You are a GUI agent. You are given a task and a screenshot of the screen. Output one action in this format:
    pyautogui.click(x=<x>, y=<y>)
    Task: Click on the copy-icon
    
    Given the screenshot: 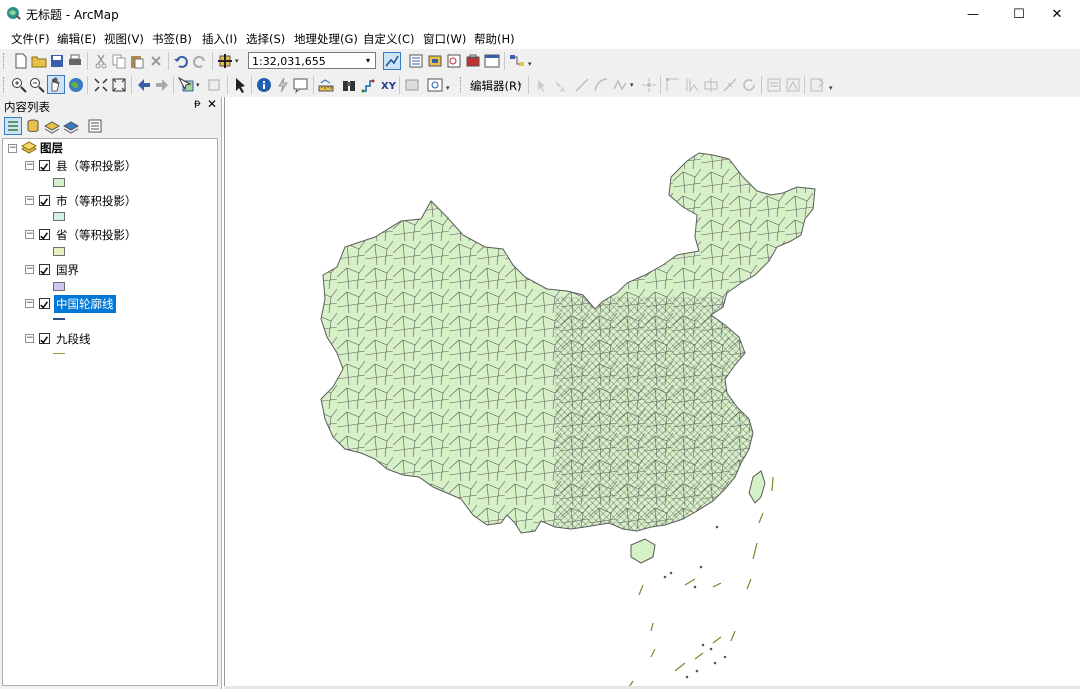 What is the action you would take?
    pyautogui.click(x=119, y=61)
    